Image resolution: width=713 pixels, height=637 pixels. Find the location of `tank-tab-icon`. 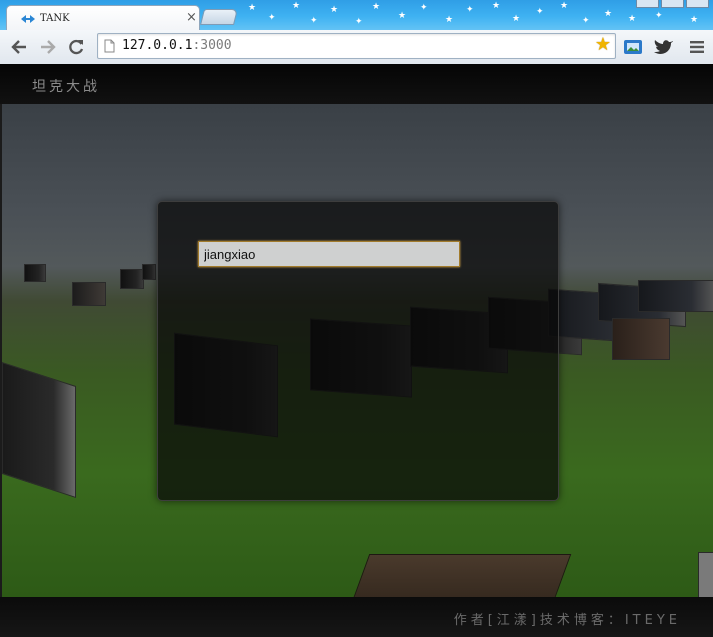

tank-tab-icon is located at coordinates (28, 19).